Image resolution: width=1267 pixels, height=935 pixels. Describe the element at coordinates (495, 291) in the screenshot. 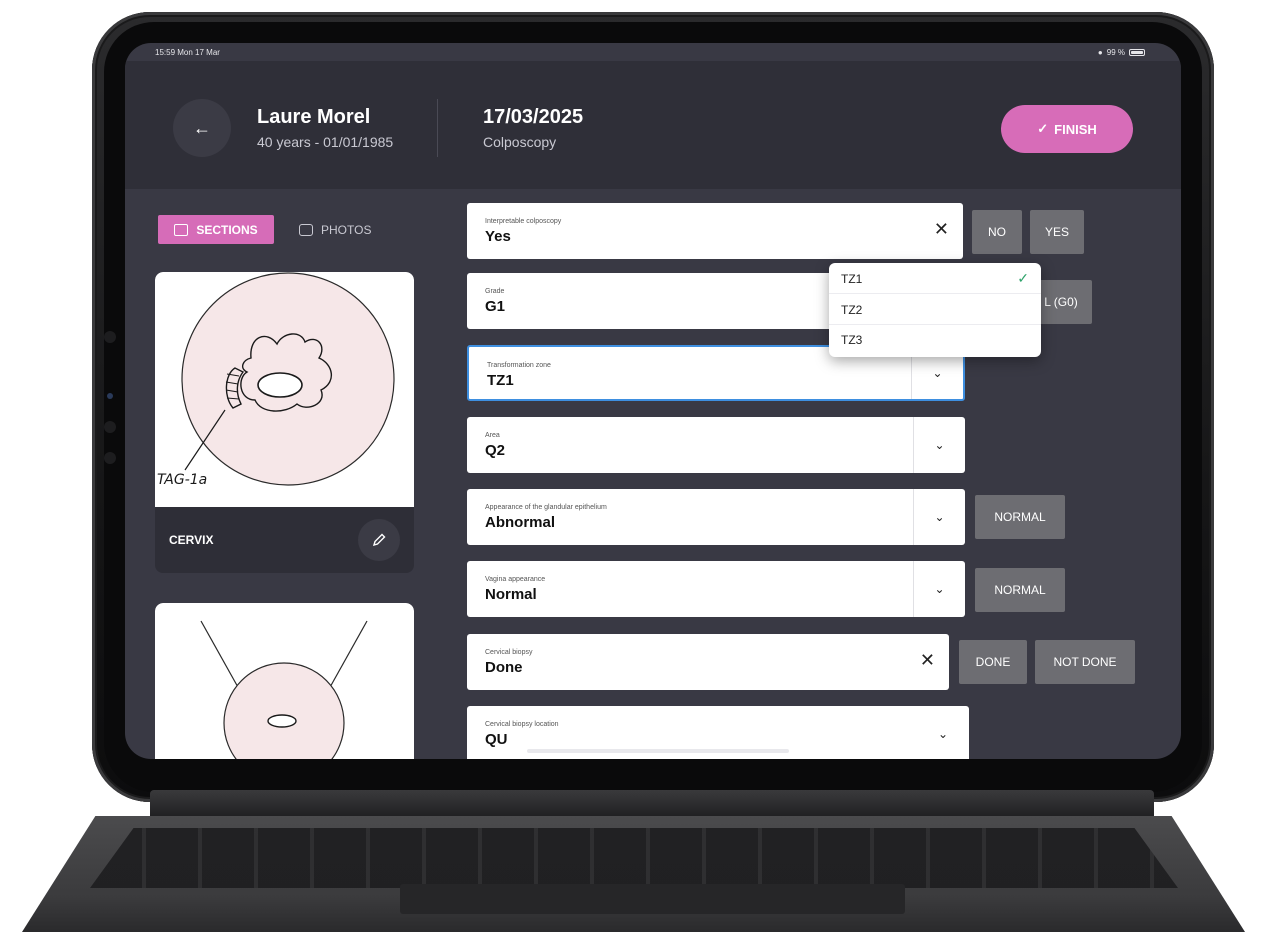

I see `field-label: Grade` at that location.